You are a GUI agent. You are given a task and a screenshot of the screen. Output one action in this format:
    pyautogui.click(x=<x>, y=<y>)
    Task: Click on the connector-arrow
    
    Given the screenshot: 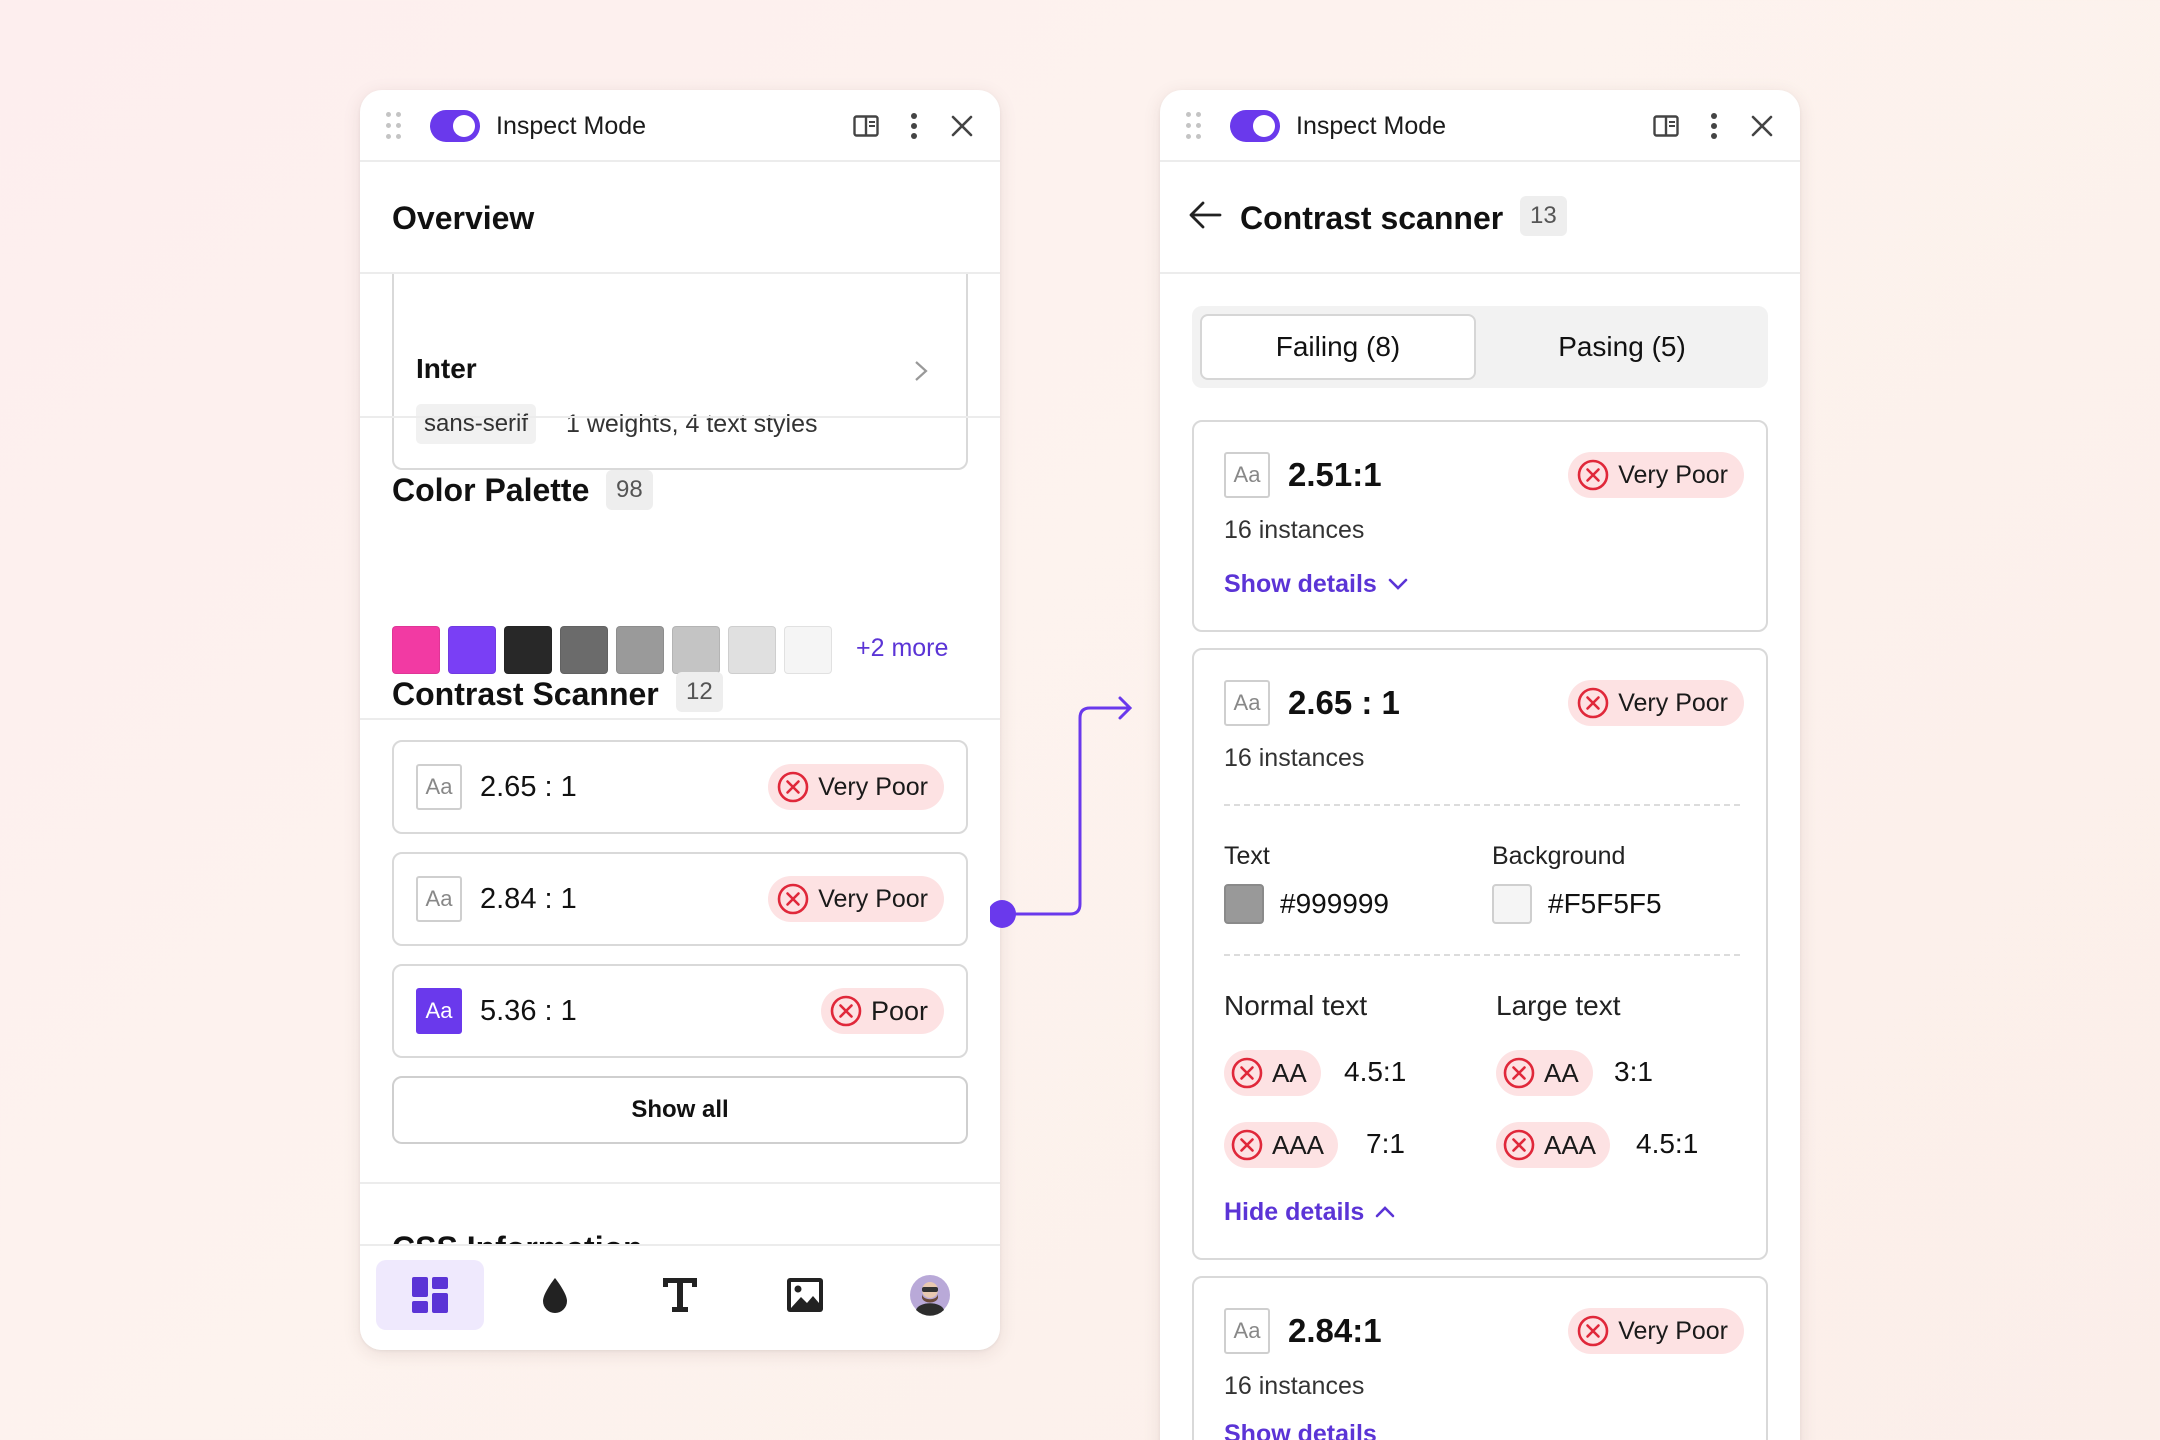 What is the action you would take?
    pyautogui.click(x=1061, y=812)
    